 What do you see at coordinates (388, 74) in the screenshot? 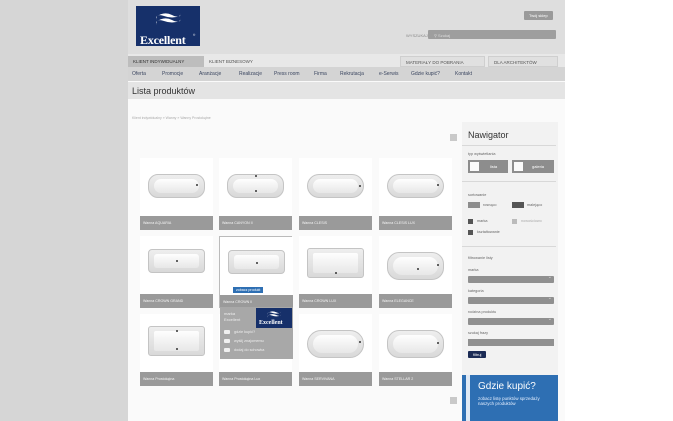
I see `nav-item-e-serwis: e-Serwis` at bounding box center [388, 74].